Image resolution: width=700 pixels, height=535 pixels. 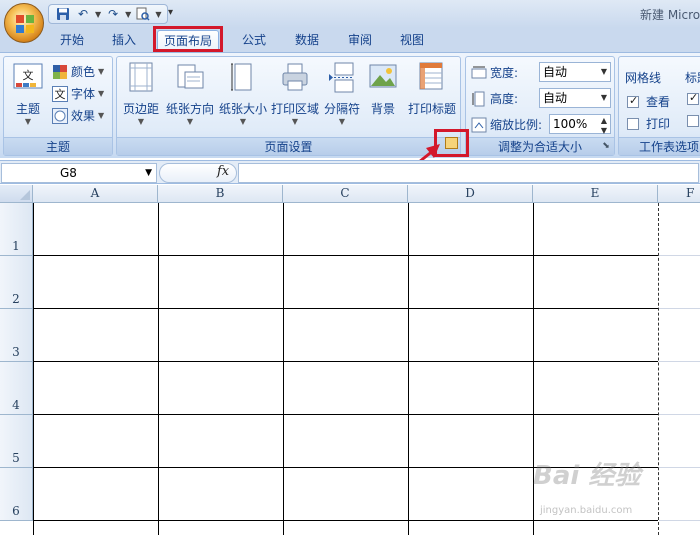 I want to click on ribbon-tabs: 开始 插入 页面布局 公式 数据 审阅 视图, so click(x=350, y=40).